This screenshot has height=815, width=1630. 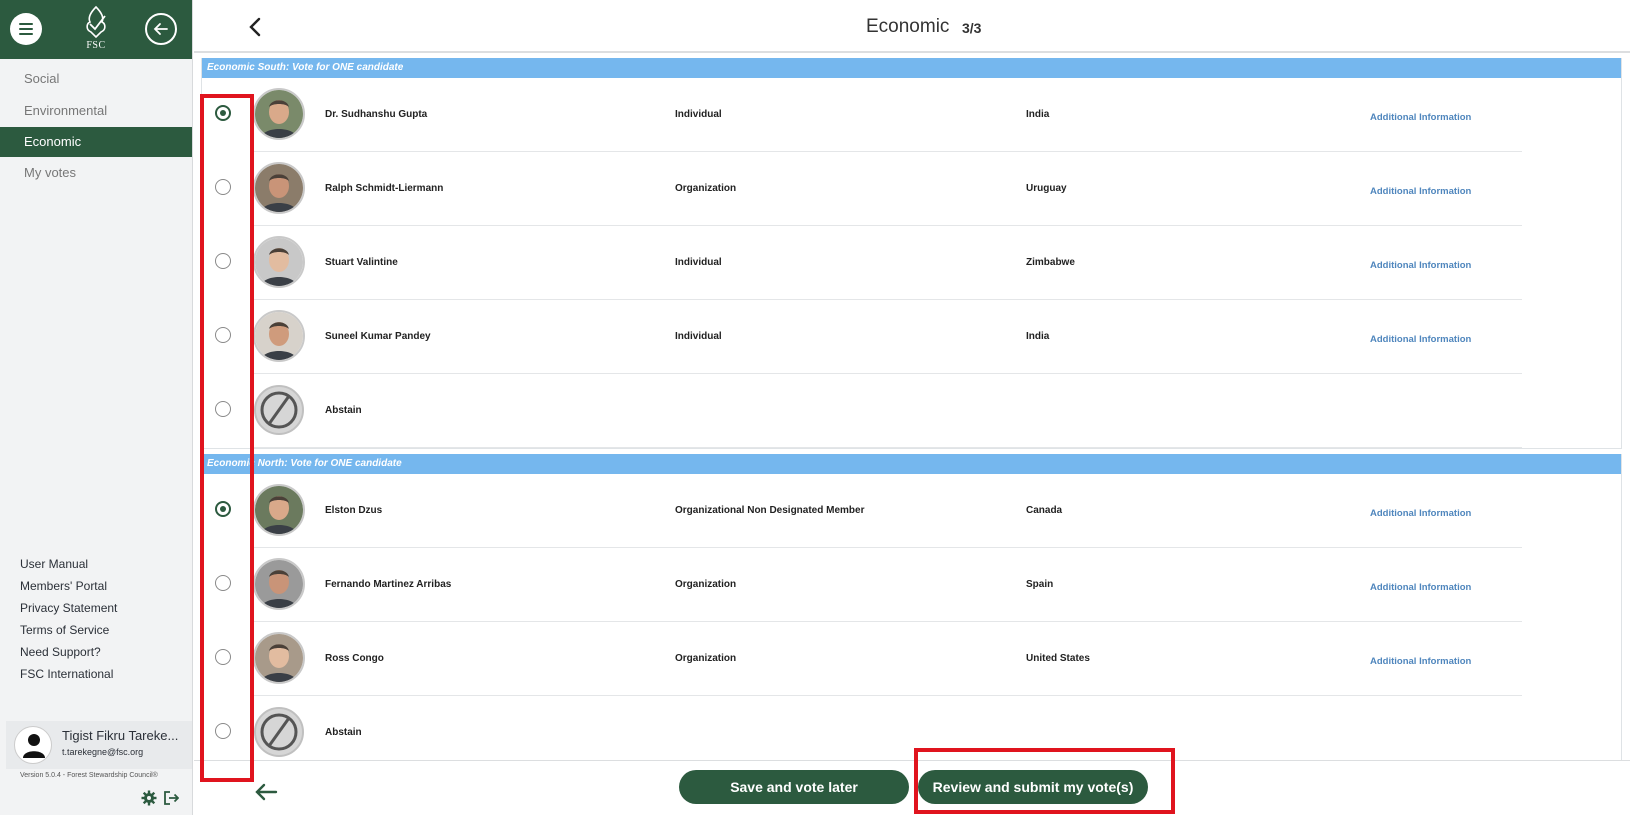 I want to click on gear-icon, so click(x=149, y=798).